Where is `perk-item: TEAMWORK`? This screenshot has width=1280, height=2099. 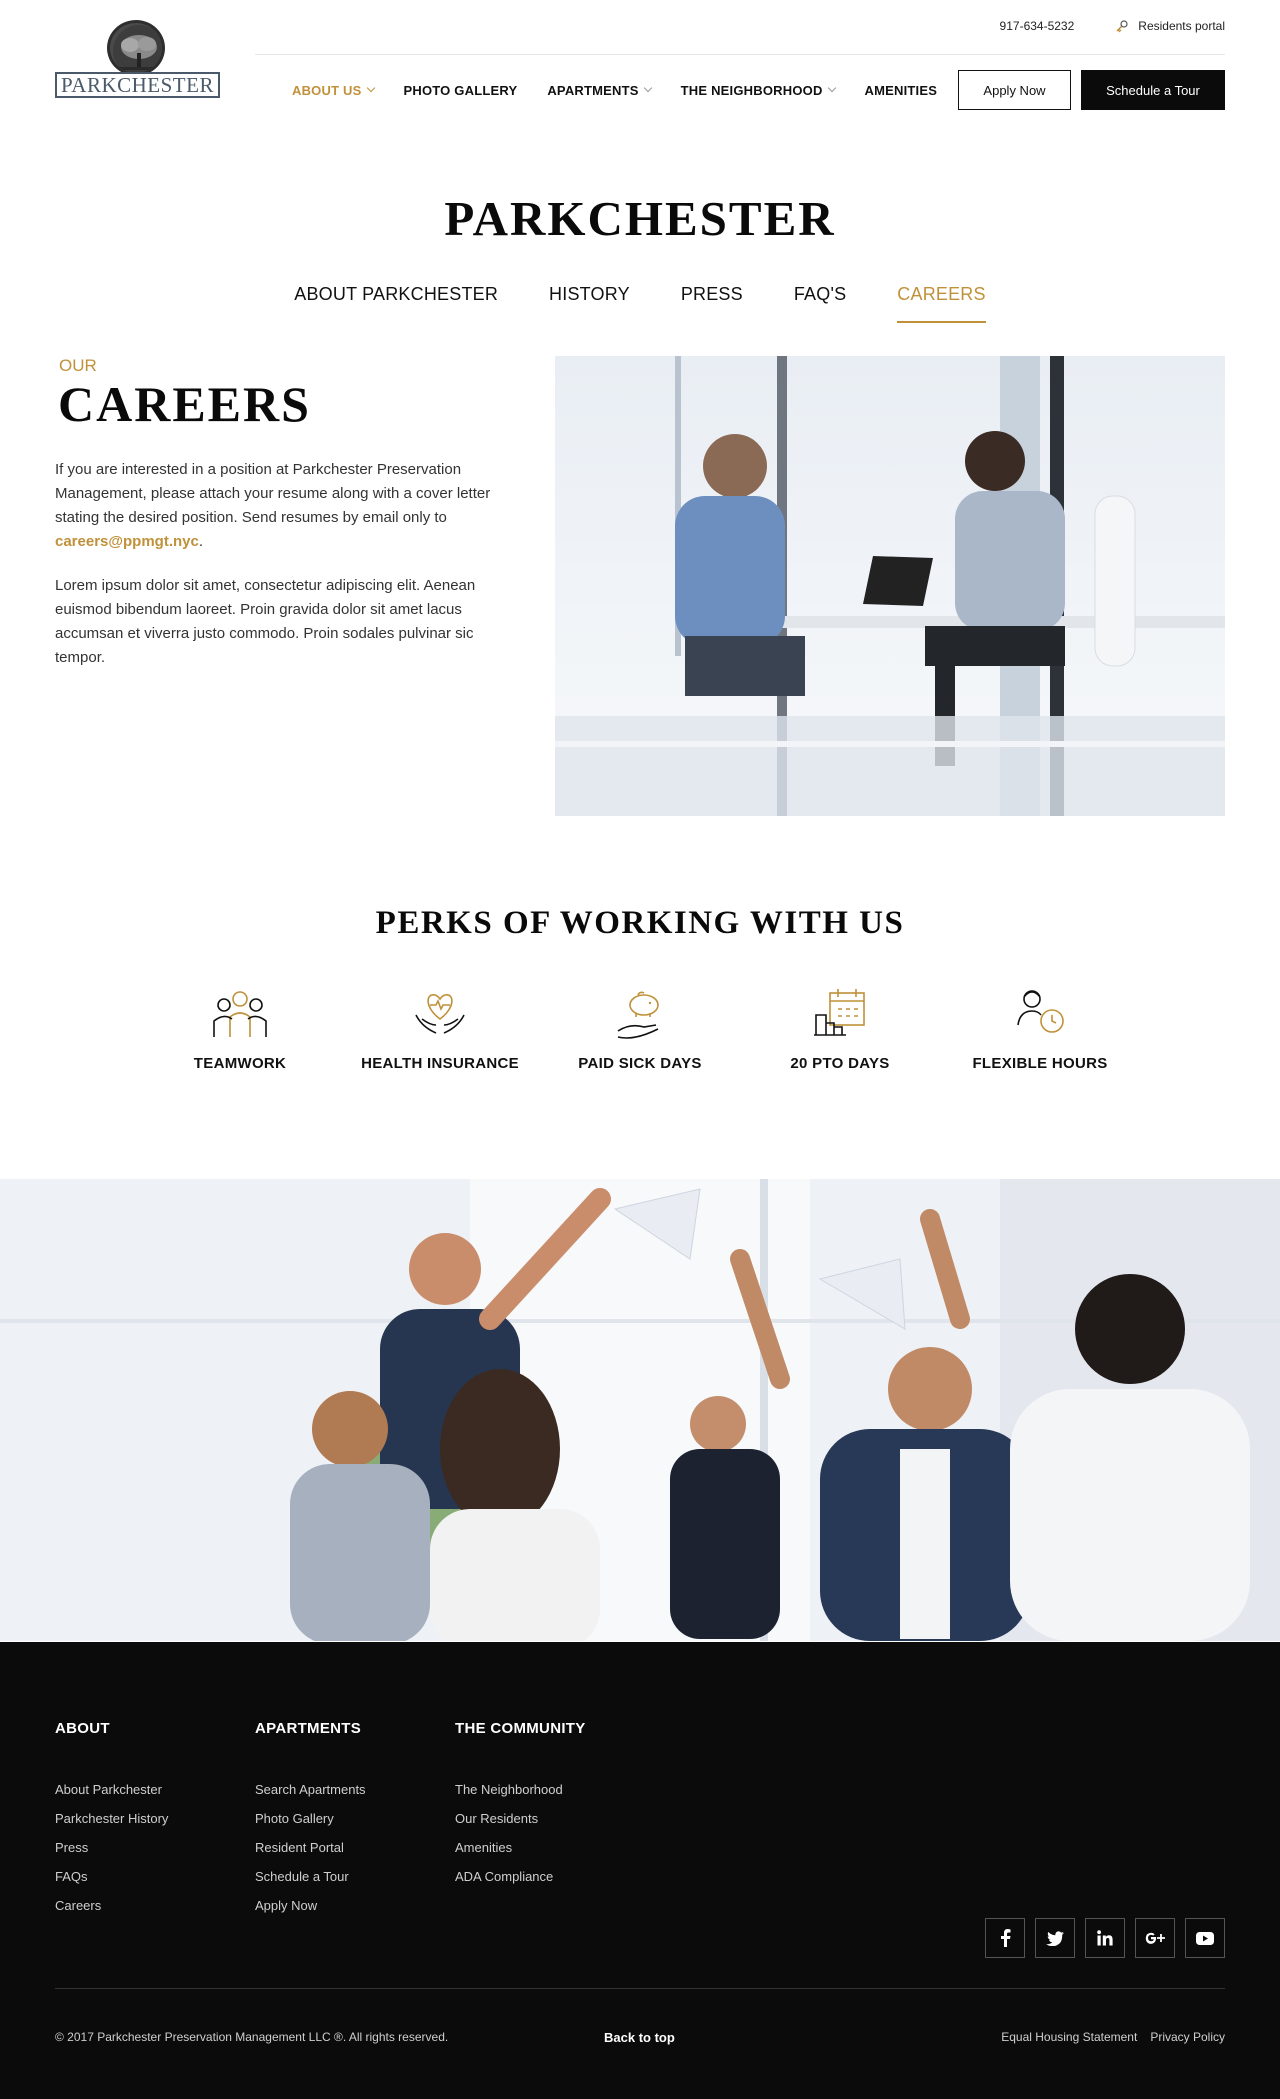
perk-item: TEAMWORK is located at coordinates (240, 1028).